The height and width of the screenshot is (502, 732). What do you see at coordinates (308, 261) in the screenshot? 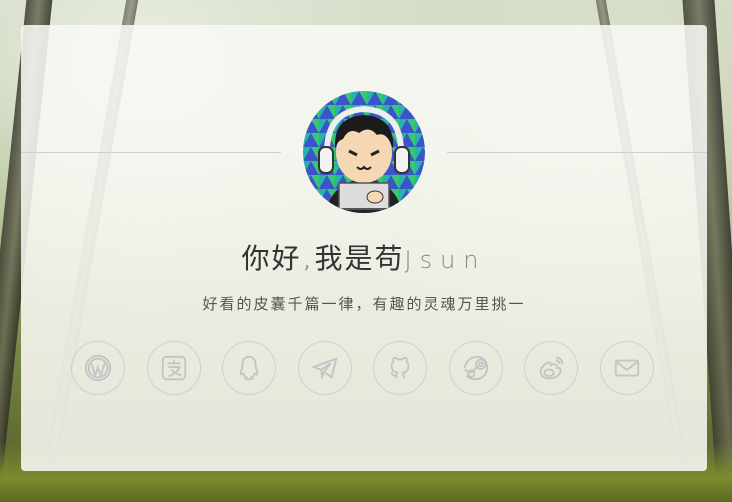
I see `greeting-comma: ,` at bounding box center [308, 261].